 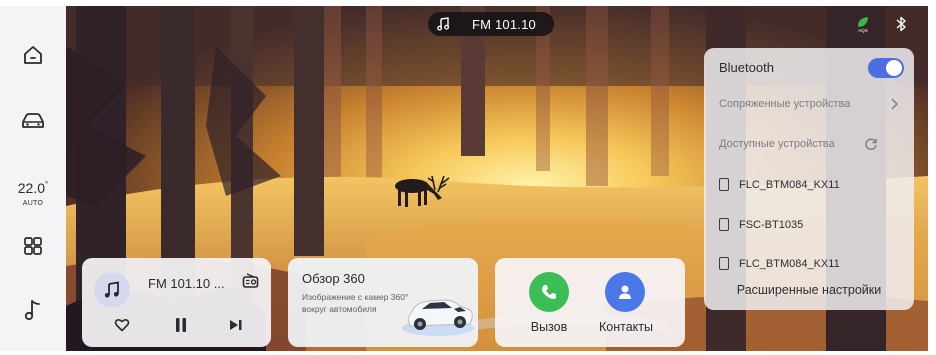 I want to click on vehicle-button, so click(x=33, y=121).